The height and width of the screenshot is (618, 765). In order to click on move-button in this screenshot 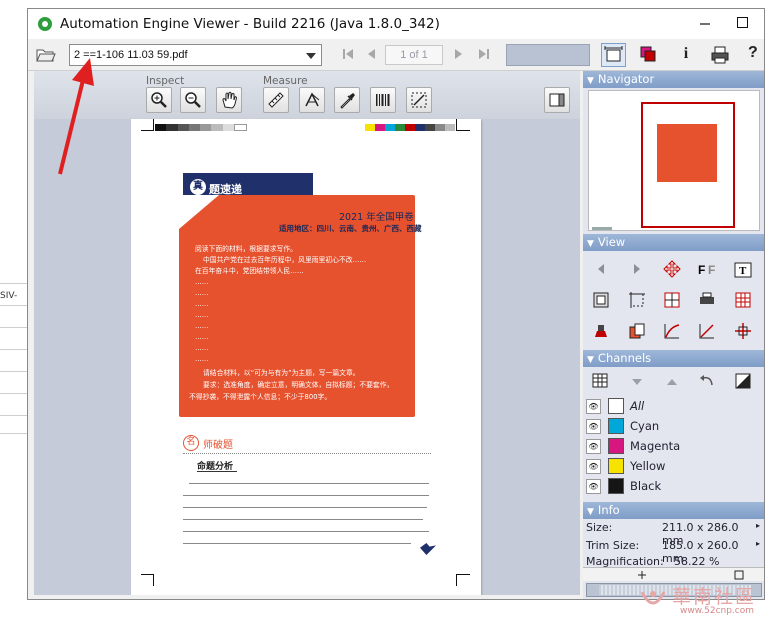, I will do `click(672, 269)`.